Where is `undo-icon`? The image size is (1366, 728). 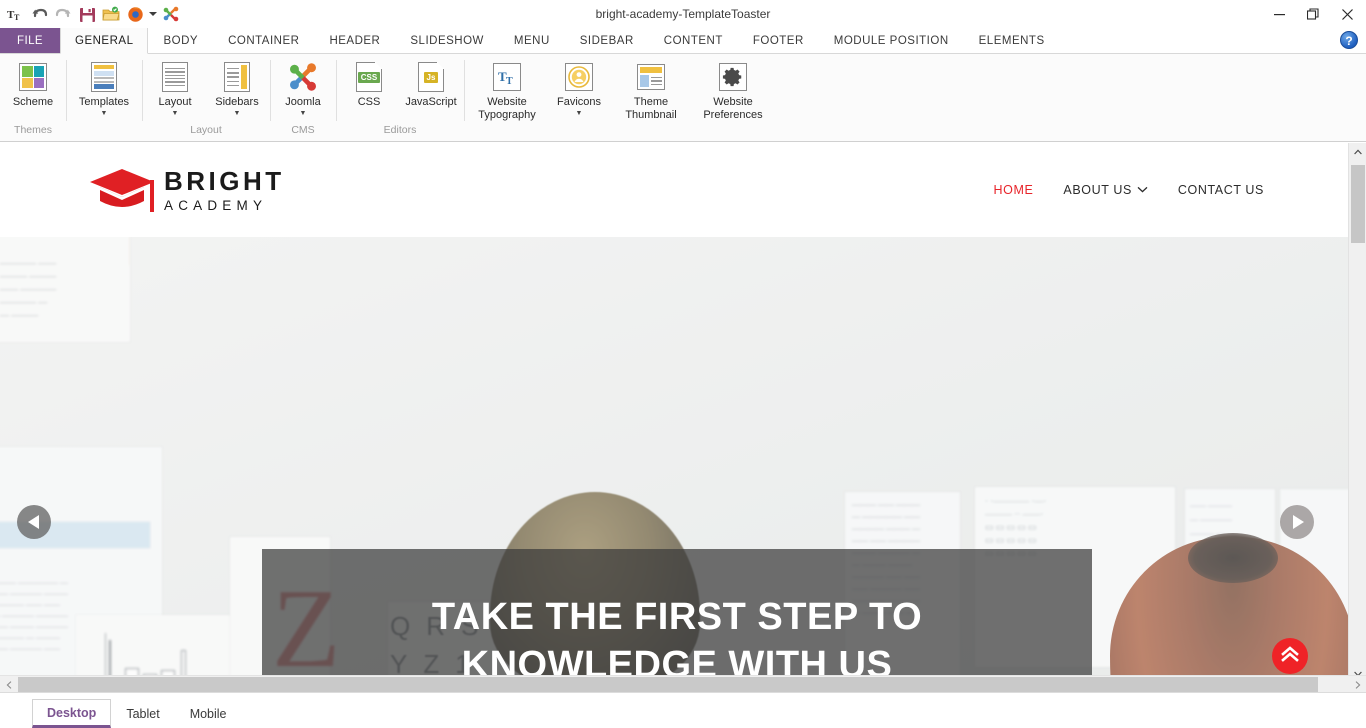 undo-icon is located at coordinates (39, 14).